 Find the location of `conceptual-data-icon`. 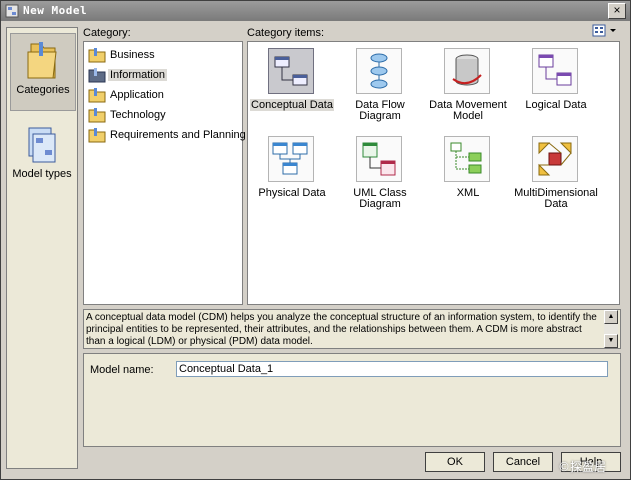

conceptual-data-icon is located at coordinates (291, 71).